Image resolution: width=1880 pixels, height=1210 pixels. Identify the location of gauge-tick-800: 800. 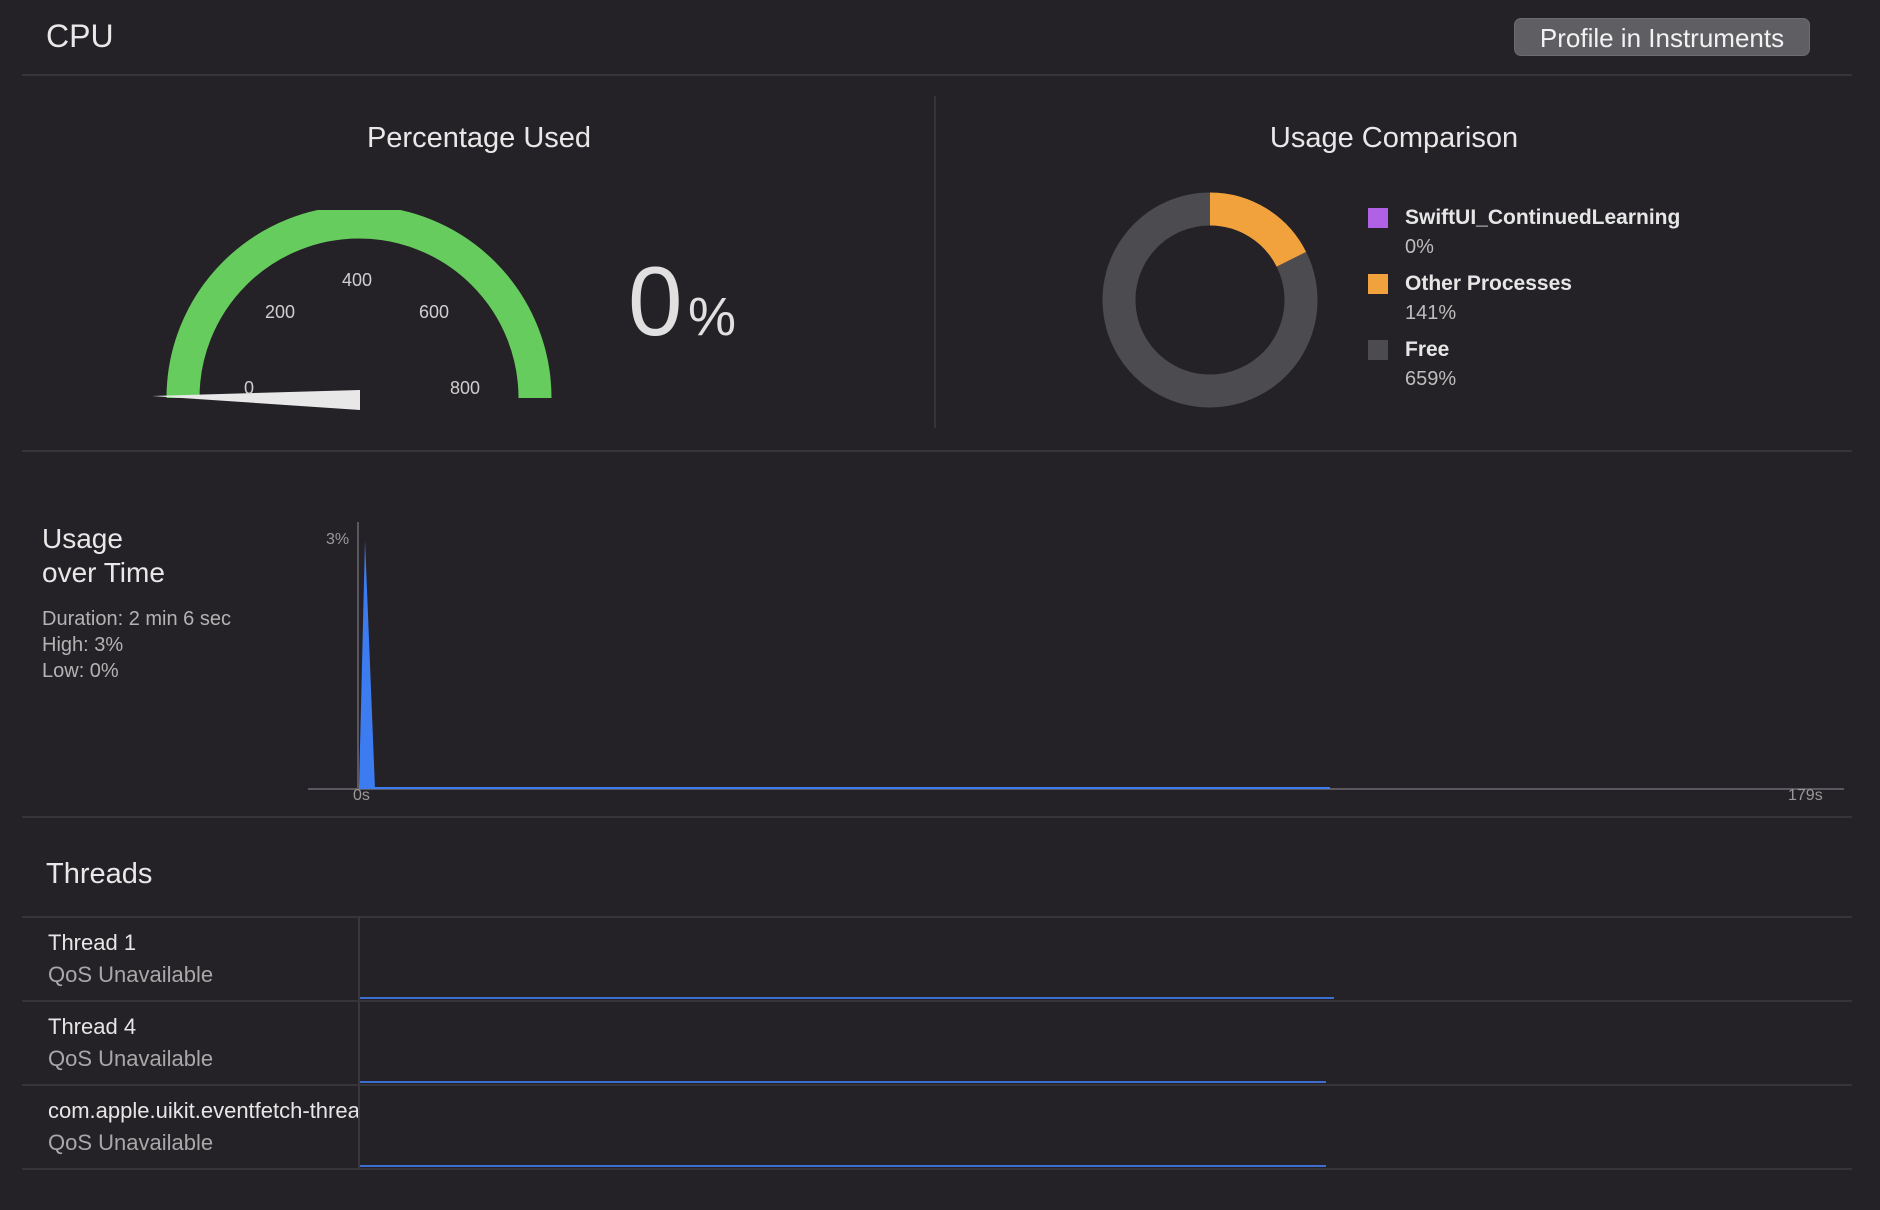
(465, 388).